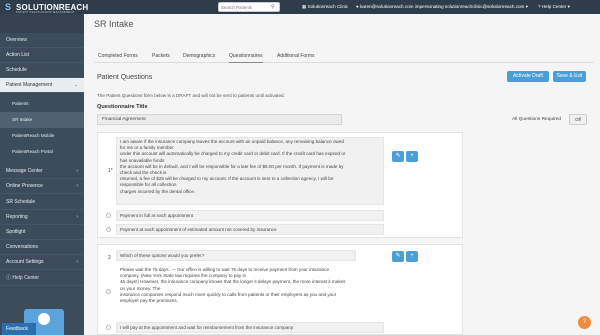 This screenshot has width=600, height=335. What do you see at coordinates (236, 255) in the screenshot?
I see `question-text: Which of these options would you prefer?` at bounding box center [236, 255].